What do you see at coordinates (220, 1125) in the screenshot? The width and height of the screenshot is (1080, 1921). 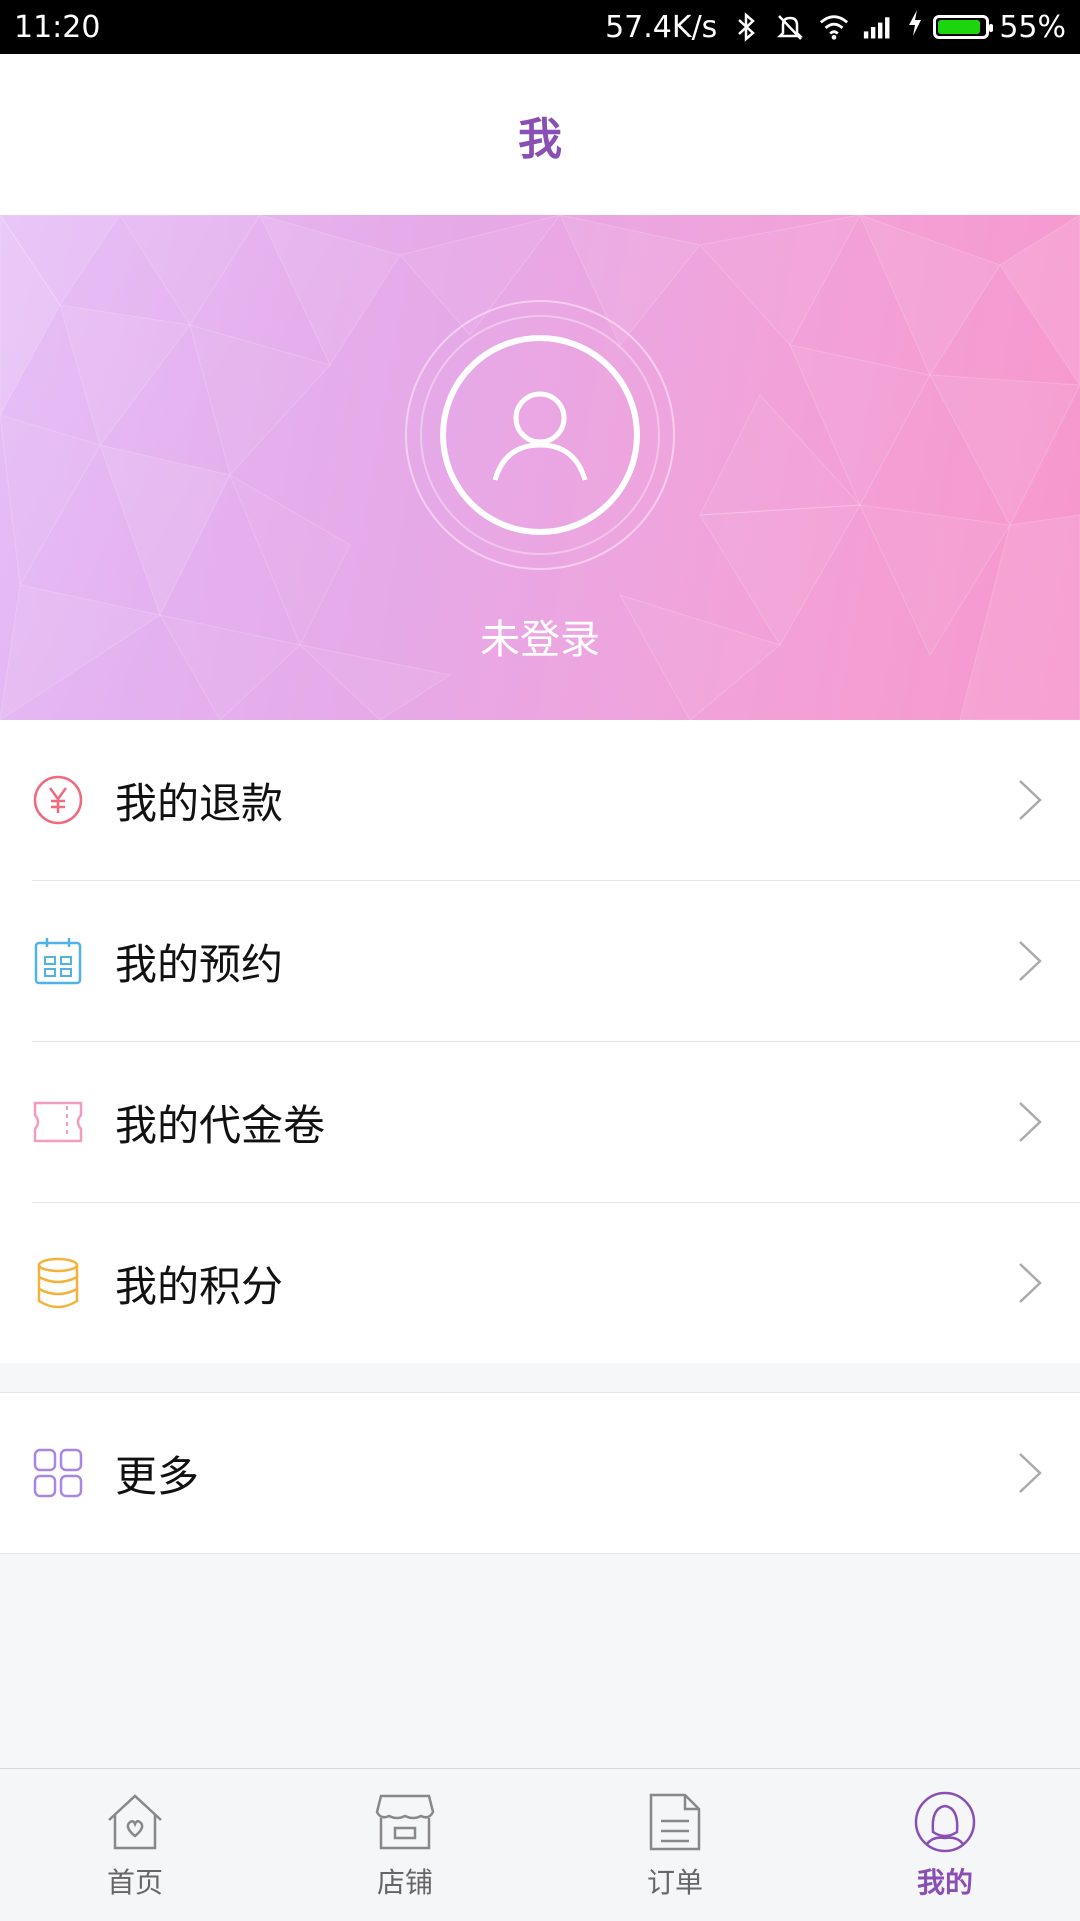 I see `menu-item-label: 我的代金卷` at bounding box center [220, 1125].